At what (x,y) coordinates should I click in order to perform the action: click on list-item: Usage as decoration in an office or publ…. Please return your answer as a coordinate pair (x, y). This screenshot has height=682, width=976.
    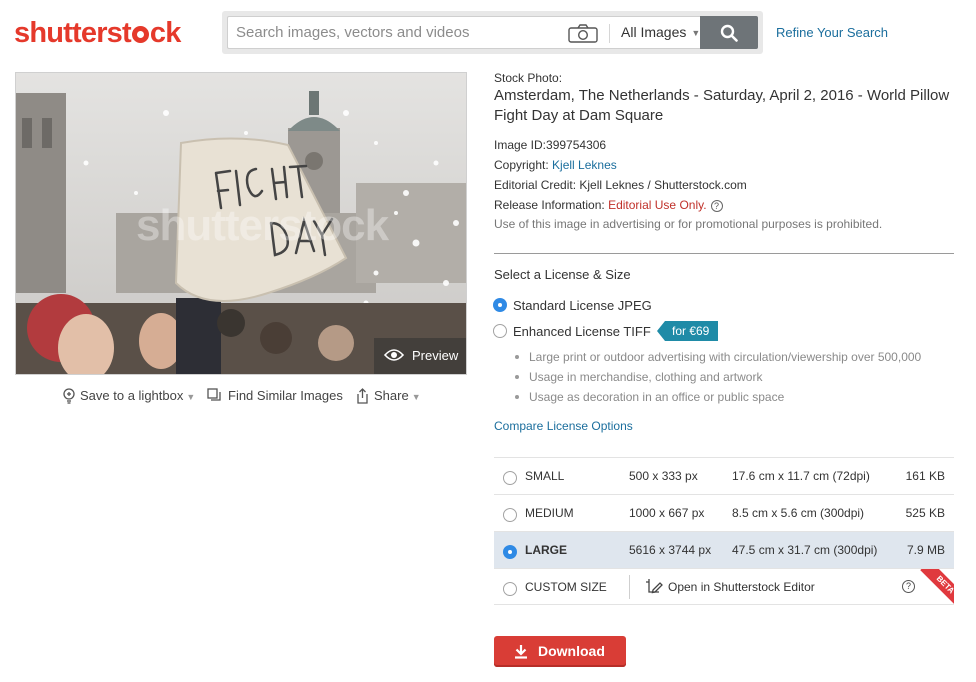
    Looking at the image, I should click on (717, 399).